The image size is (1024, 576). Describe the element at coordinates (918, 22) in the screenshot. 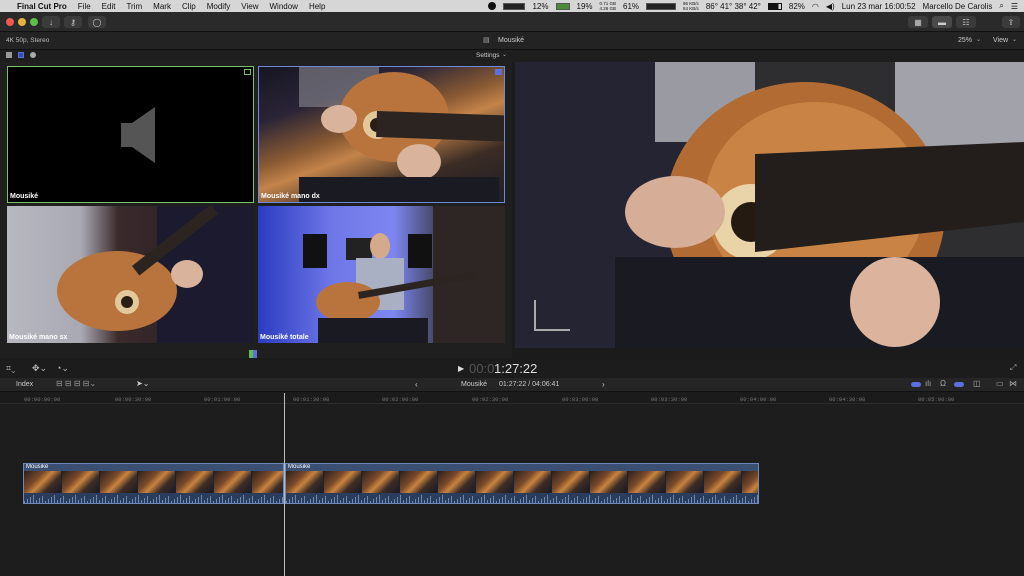

I see `browser-toggle-button: ▦` at that location.